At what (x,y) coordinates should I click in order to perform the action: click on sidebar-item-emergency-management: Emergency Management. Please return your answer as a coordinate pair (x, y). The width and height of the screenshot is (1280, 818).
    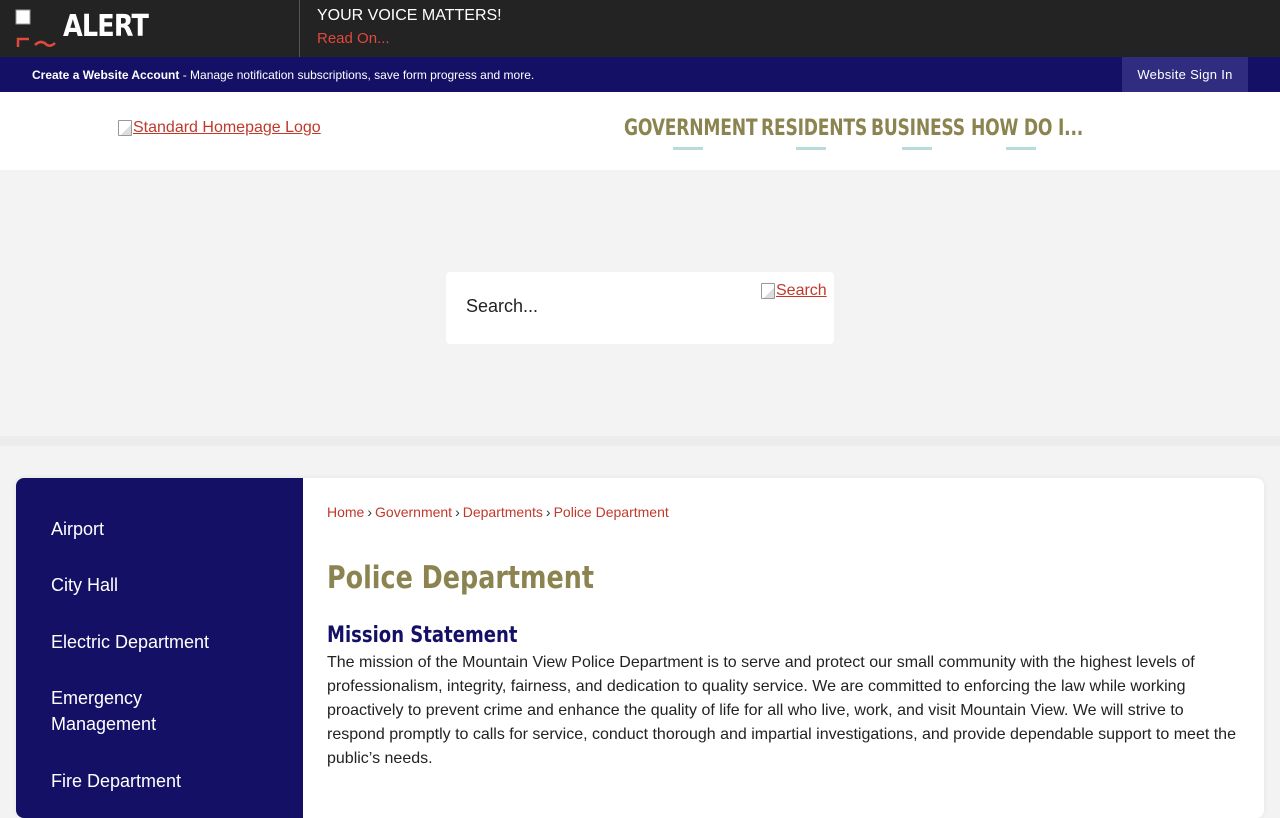
    Looking at the image, I should click on (146, 711).